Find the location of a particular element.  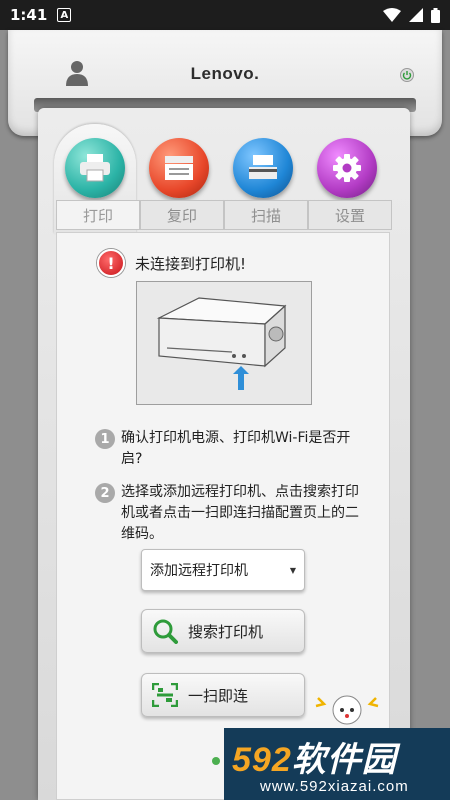

printer-select-value: 添加远程打印机 is located at coordinates (199, 571).